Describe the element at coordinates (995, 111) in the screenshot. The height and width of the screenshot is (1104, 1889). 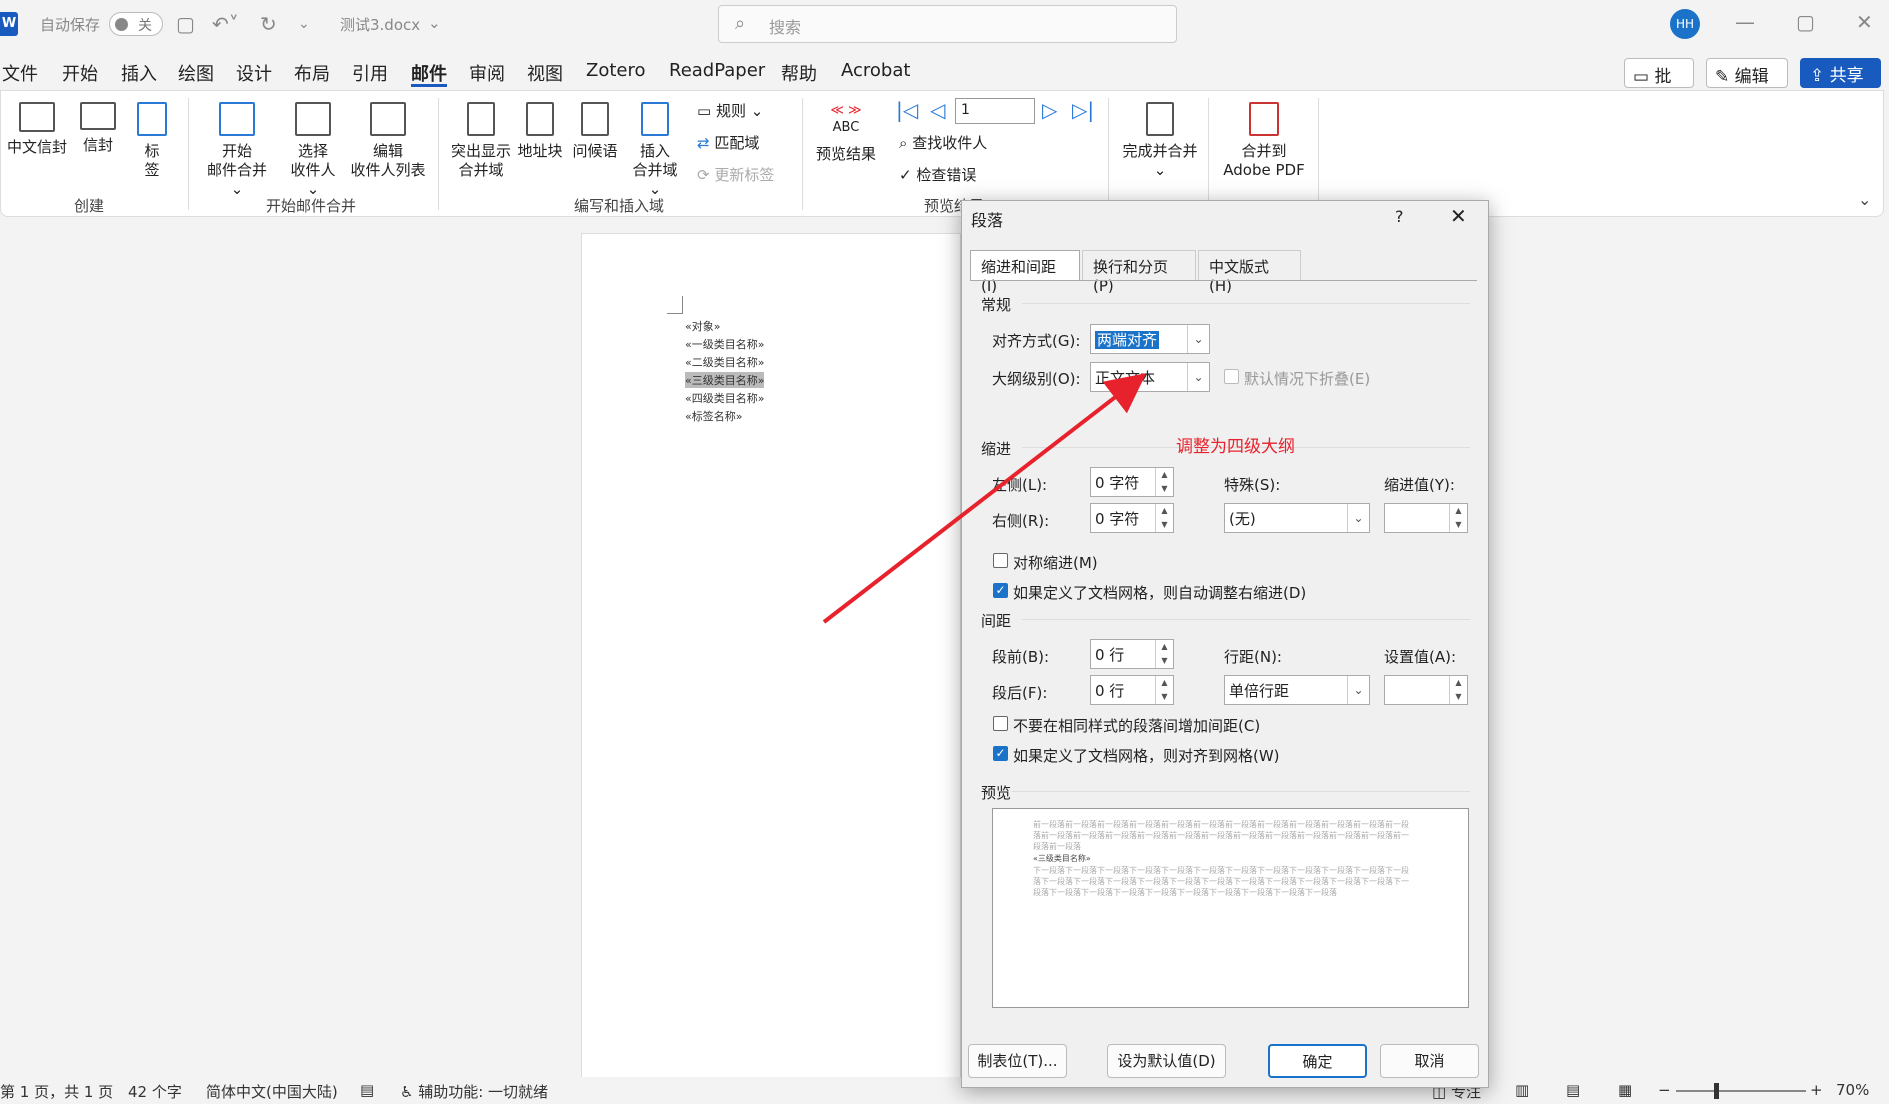
I see `record-number-input: 1` at that location.